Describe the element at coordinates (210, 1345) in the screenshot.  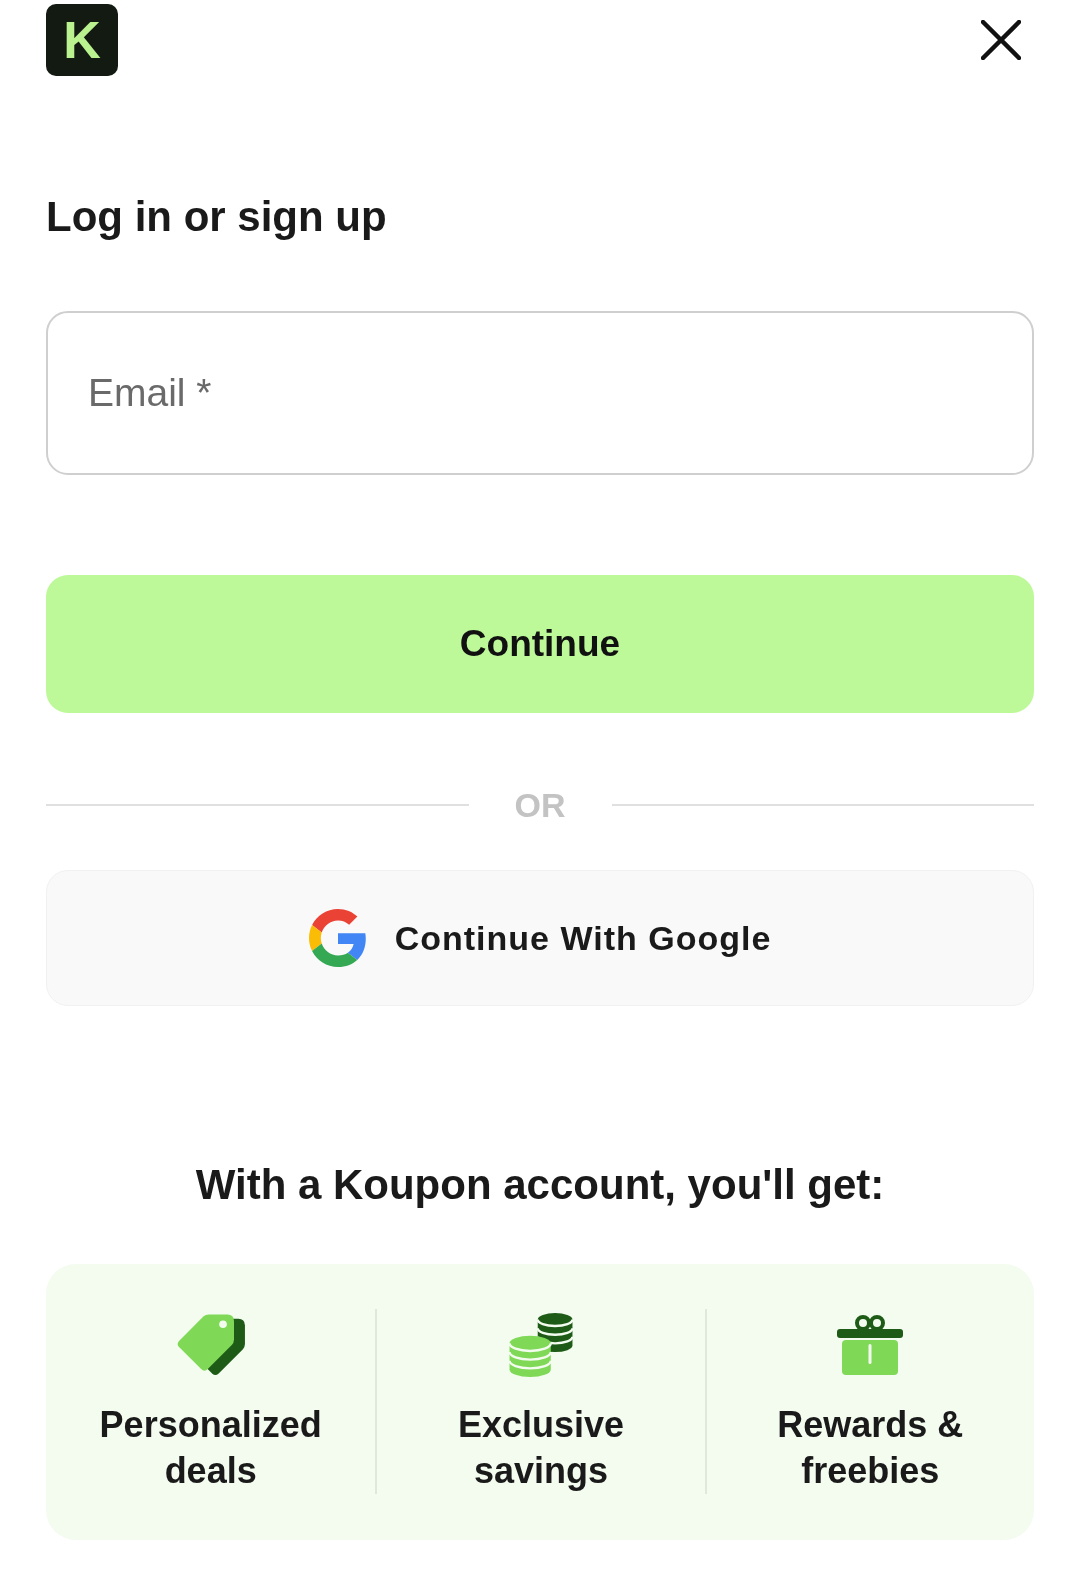
I see `tag-icon` at that location.